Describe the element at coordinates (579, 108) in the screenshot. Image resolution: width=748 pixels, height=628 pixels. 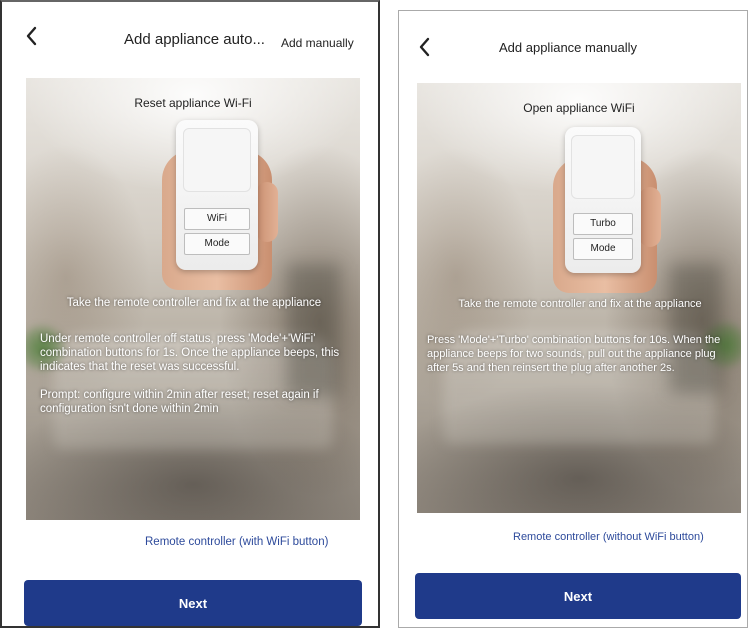
I see `panel-heading: Open appliance WiFi` at that location.